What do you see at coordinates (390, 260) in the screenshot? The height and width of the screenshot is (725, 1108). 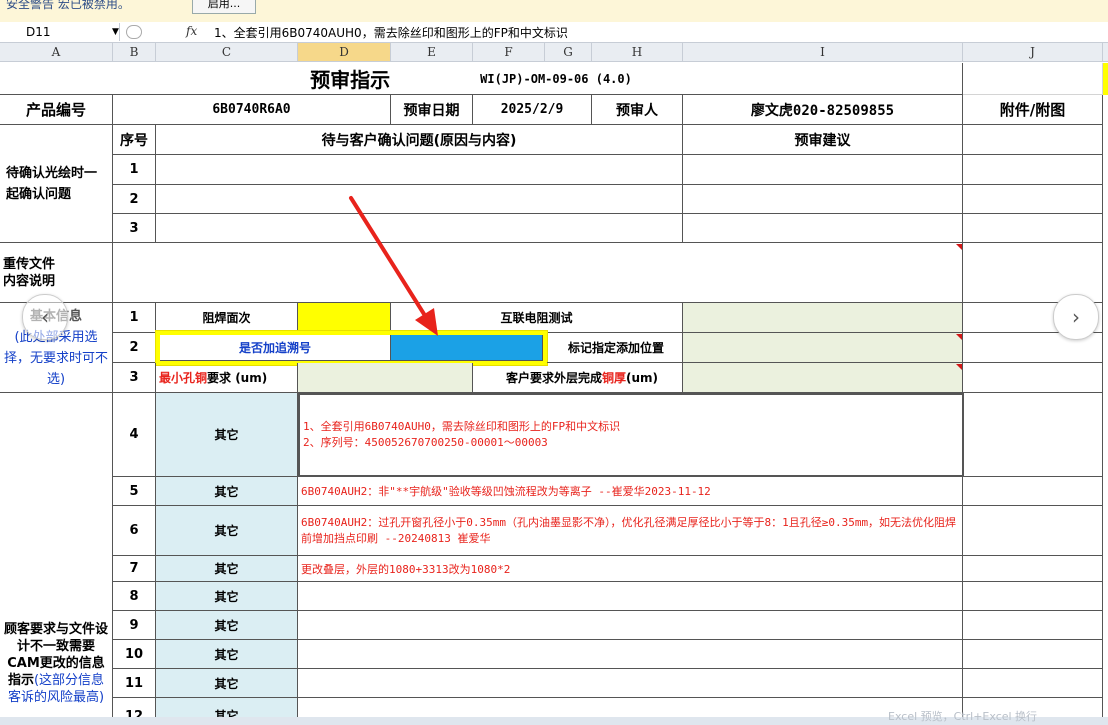 I see `arrow-shaft` at bounding box center [390, 260].